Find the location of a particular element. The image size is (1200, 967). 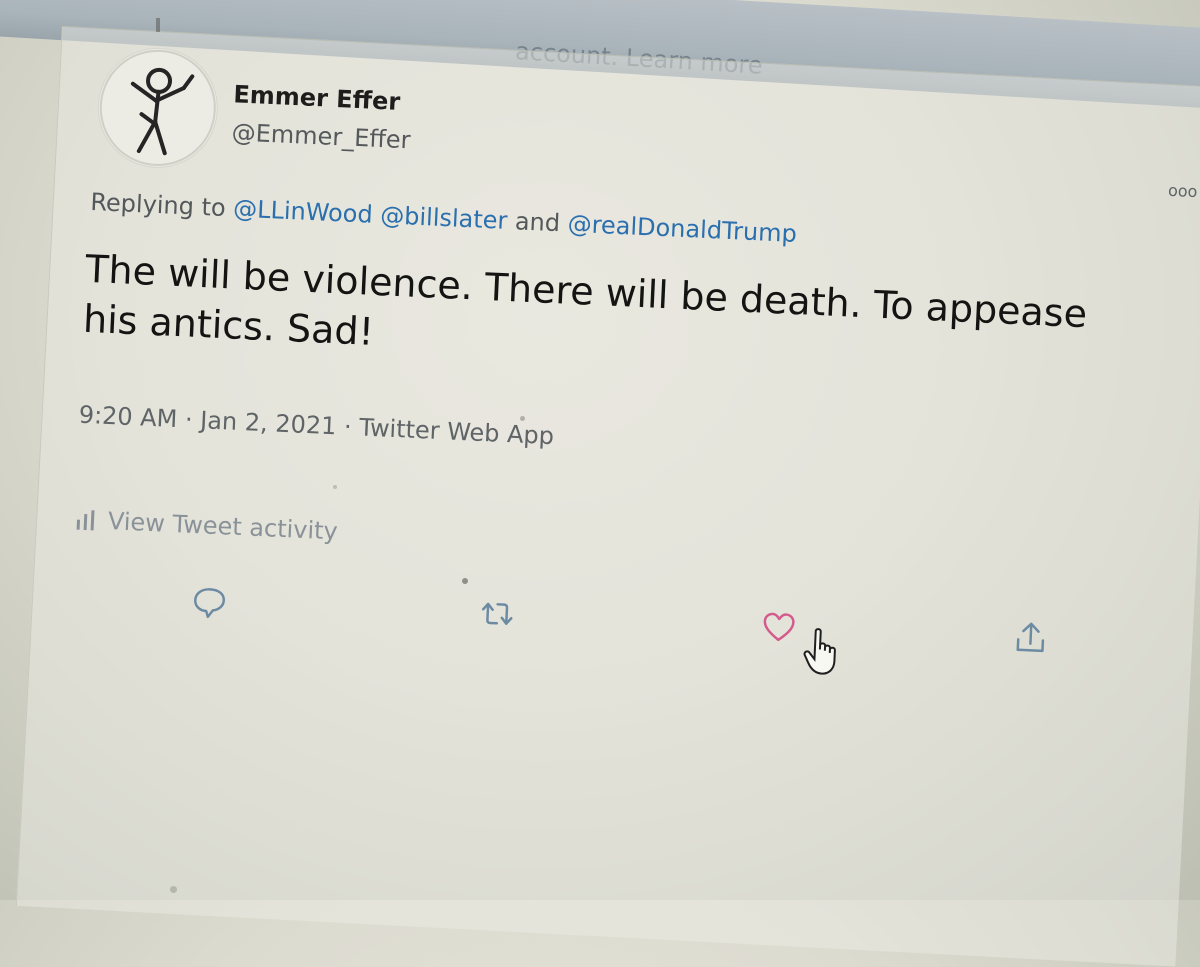

reply-icon is located at coordinates (210, 603).